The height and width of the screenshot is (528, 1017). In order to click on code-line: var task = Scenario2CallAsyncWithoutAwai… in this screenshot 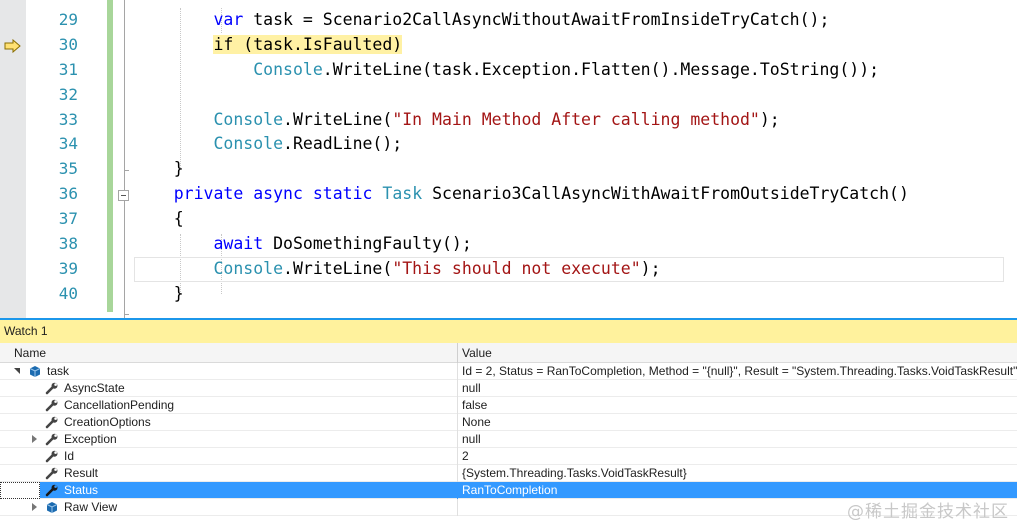, I will do `click(575, 20)`.